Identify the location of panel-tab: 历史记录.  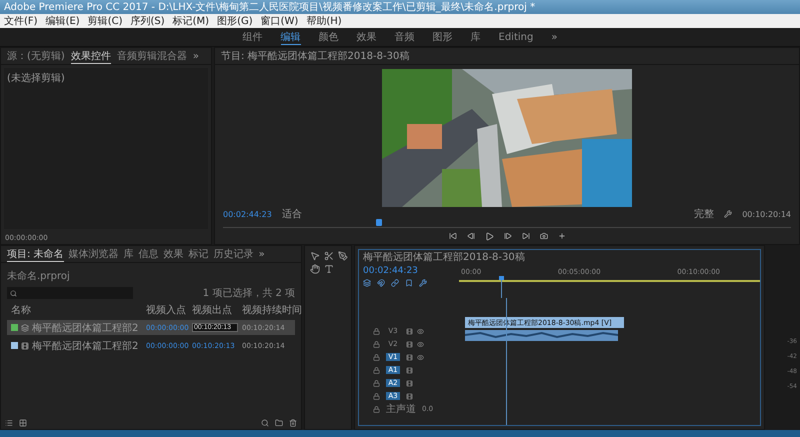
(234, 254).